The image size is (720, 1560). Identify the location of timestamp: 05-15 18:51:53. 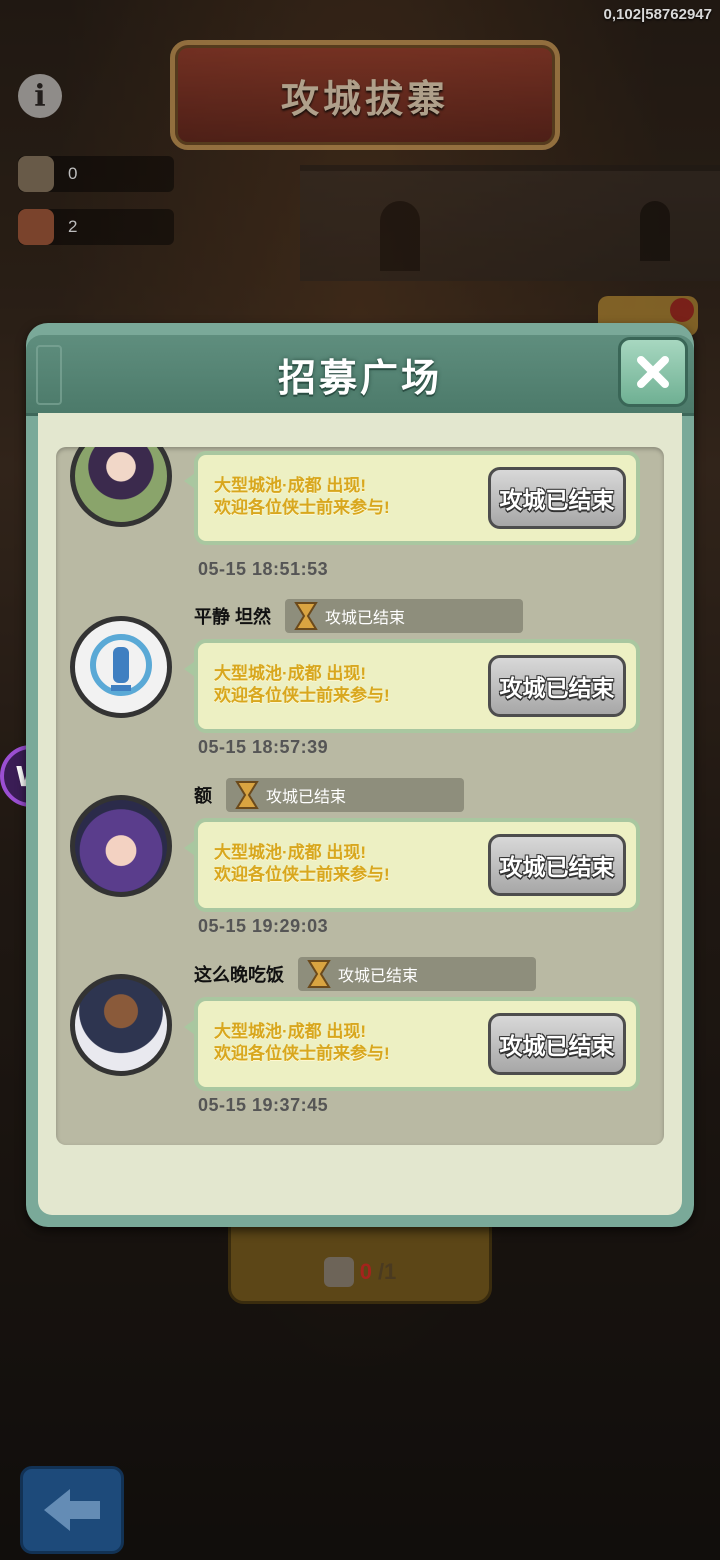
(263, 569).